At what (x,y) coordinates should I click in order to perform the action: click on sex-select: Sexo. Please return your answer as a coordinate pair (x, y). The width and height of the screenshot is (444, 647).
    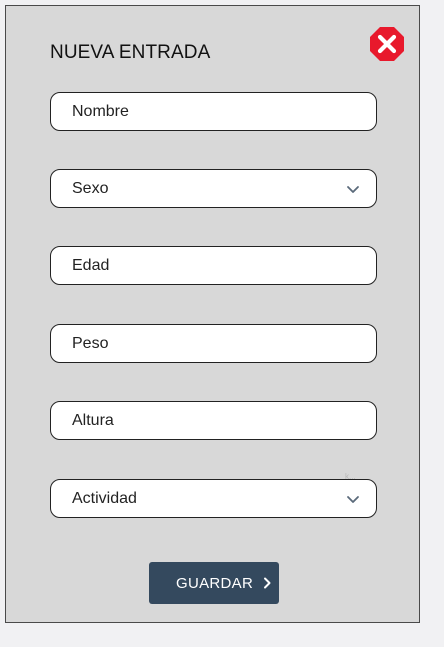
    Looking at the image, I should click on (213, 188).